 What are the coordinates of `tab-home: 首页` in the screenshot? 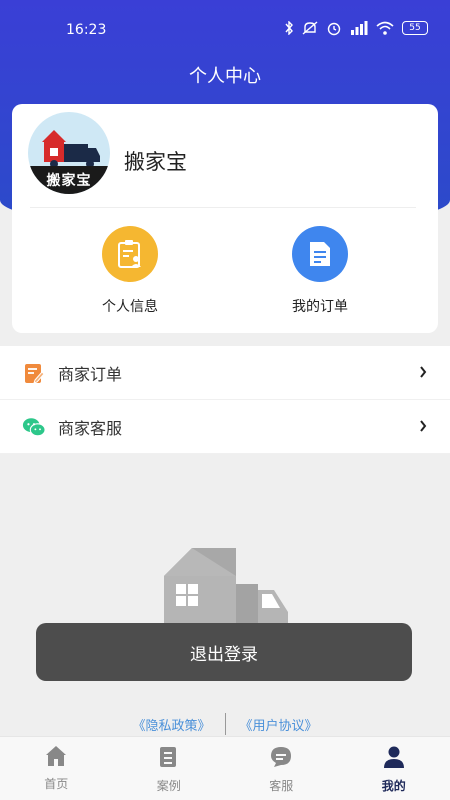 It's located at (56, 768).